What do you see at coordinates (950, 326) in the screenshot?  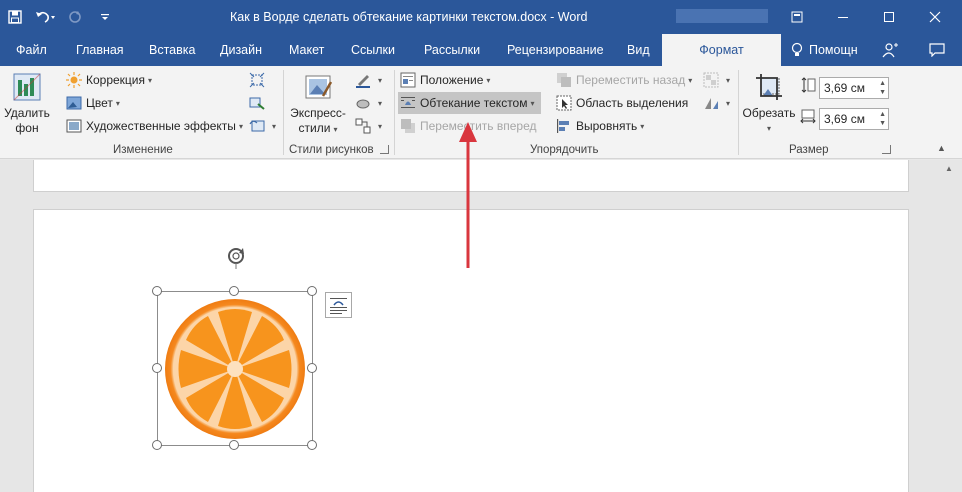 I see `vertical-scrollbar: ▲` at bounding box center [950, 326].